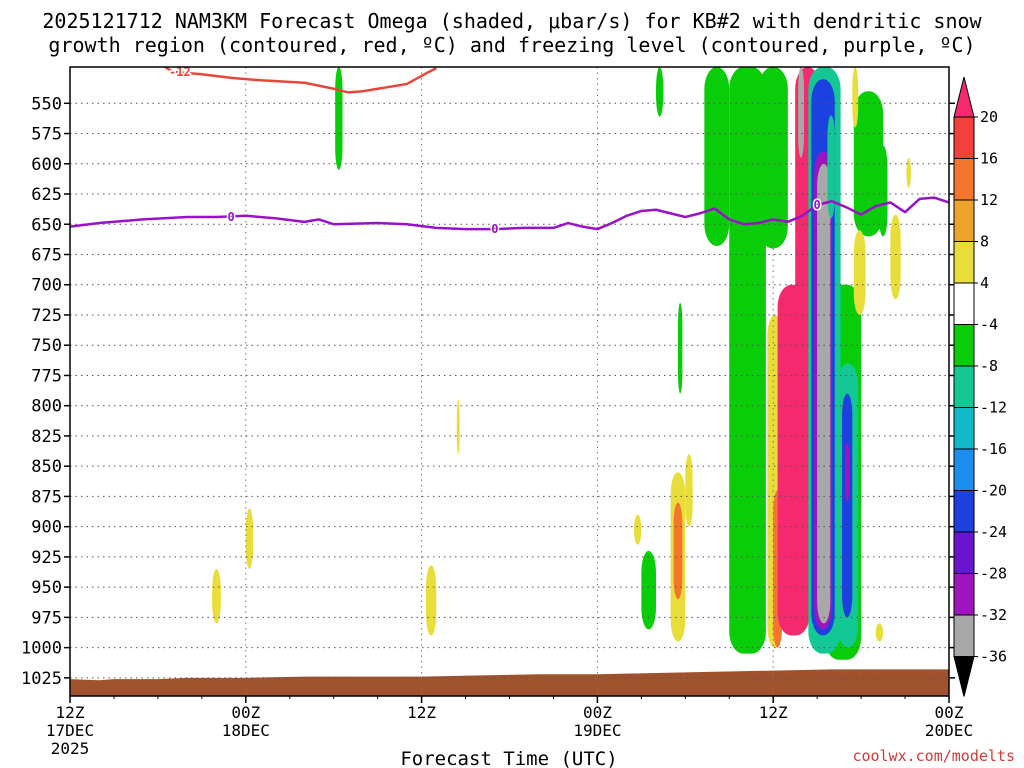 The width and height of the screenshot is (1024, 768). What do you see at coordinates (993, 532) in the screenshot?
I see `colorbar-label: -24` at bounding box center [993, 532].